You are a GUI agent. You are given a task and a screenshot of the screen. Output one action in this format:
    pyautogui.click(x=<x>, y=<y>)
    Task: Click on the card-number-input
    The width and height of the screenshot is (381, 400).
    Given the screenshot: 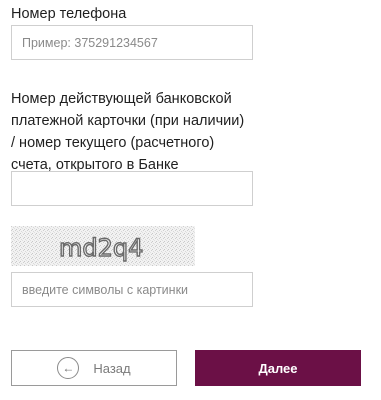 What is the action you would take?
    pyautogui.click(x=132, y=188)
    